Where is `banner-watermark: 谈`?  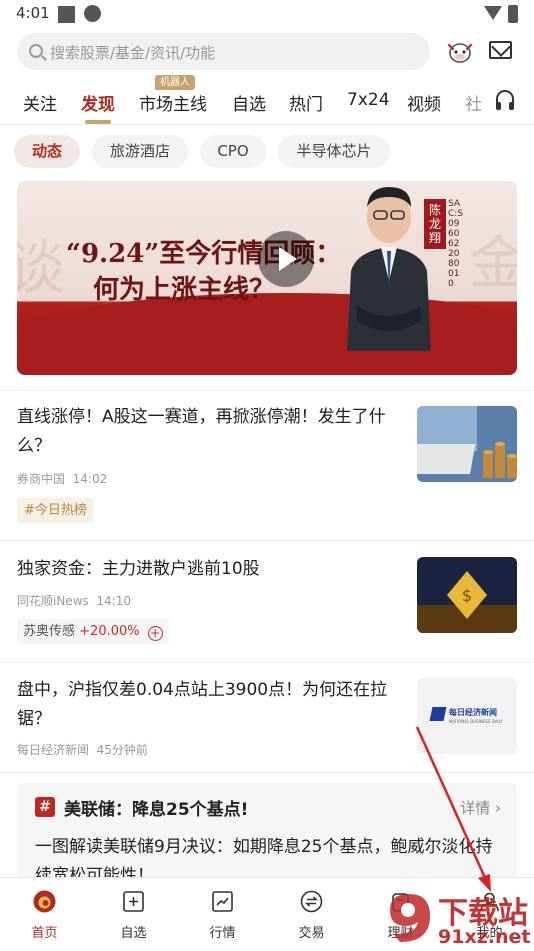
banner-watermark: 谈 is located at coordinates (41, 268).